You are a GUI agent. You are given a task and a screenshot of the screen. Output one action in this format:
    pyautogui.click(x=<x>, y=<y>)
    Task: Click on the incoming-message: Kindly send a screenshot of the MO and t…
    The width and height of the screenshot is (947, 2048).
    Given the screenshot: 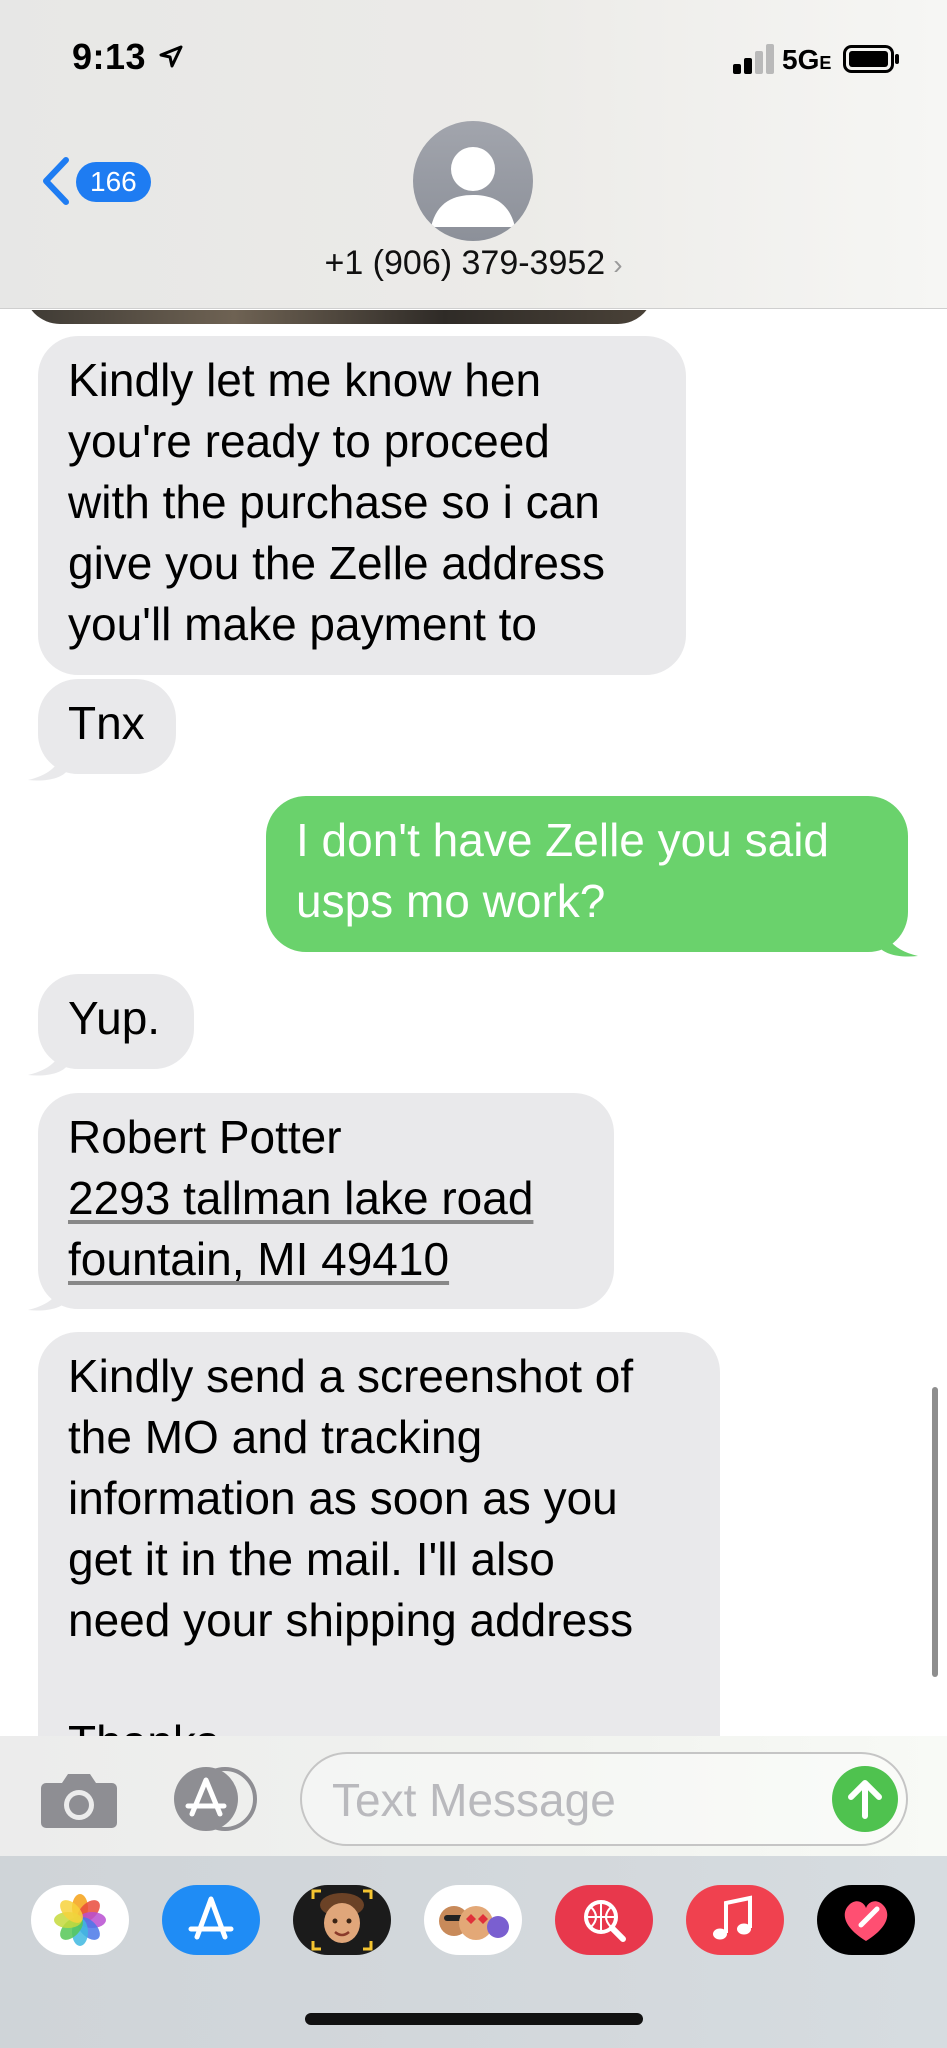 What is the action you would take?
    pyautogui.click(x=379, y=1534)
    